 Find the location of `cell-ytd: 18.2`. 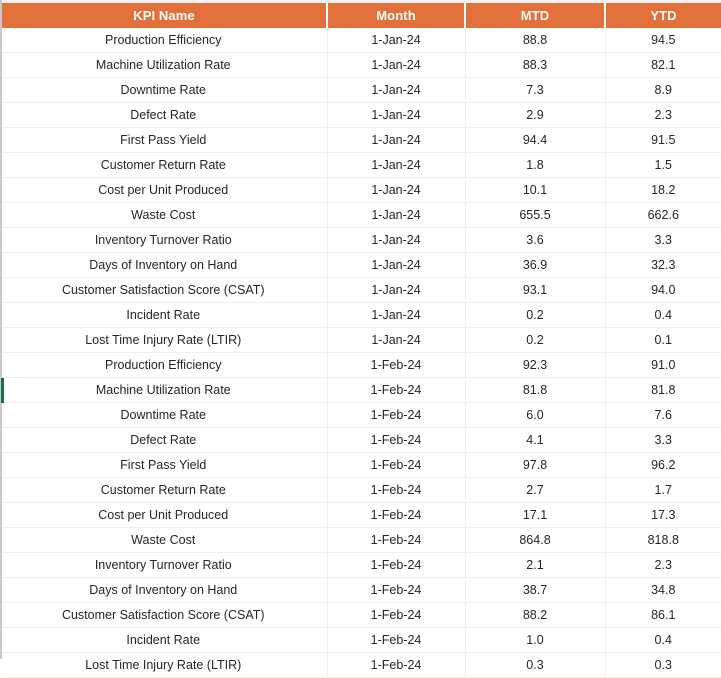

cell-ytd: 18.2 is located at coordinates (663, 190).